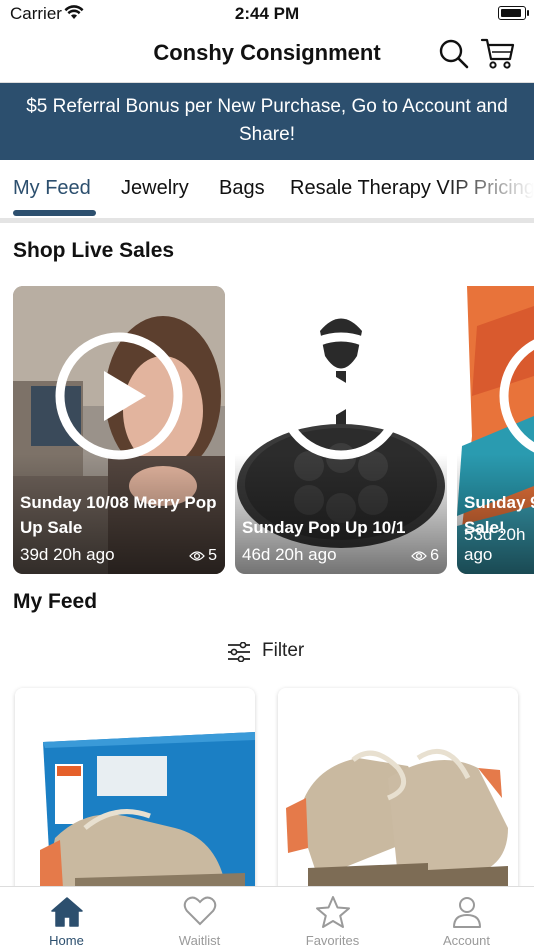 The width and height of the screenshot is (534, 951). Describe the element at coordinates (489, 189) in the screenshot. I see `tabs-fade` at that location.